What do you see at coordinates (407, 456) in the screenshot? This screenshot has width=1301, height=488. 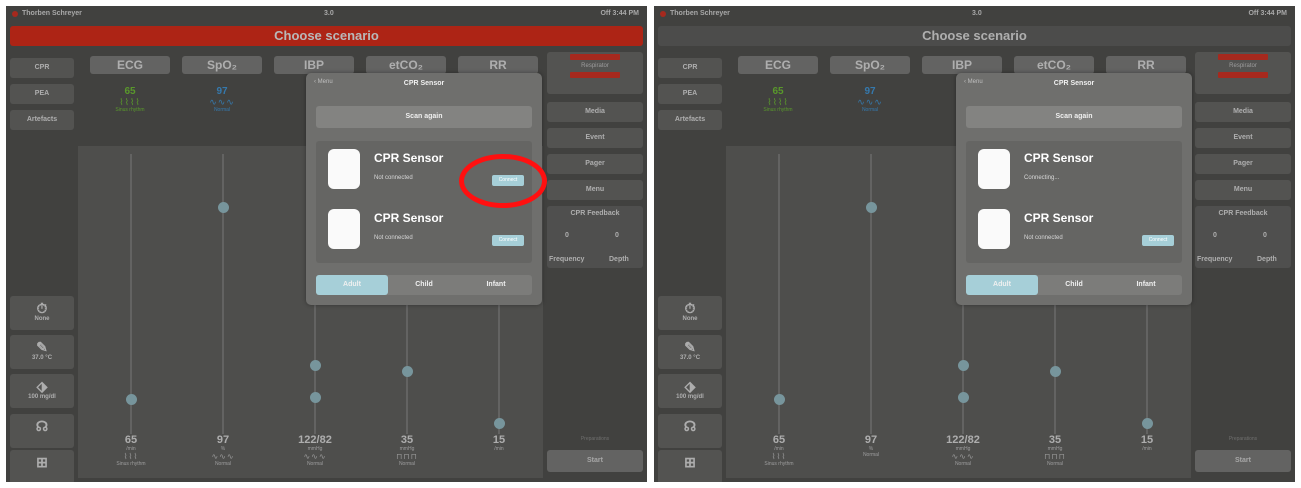 I see `vital-waveform: ⊓⊓⊓` at bounding box center [407, 456].